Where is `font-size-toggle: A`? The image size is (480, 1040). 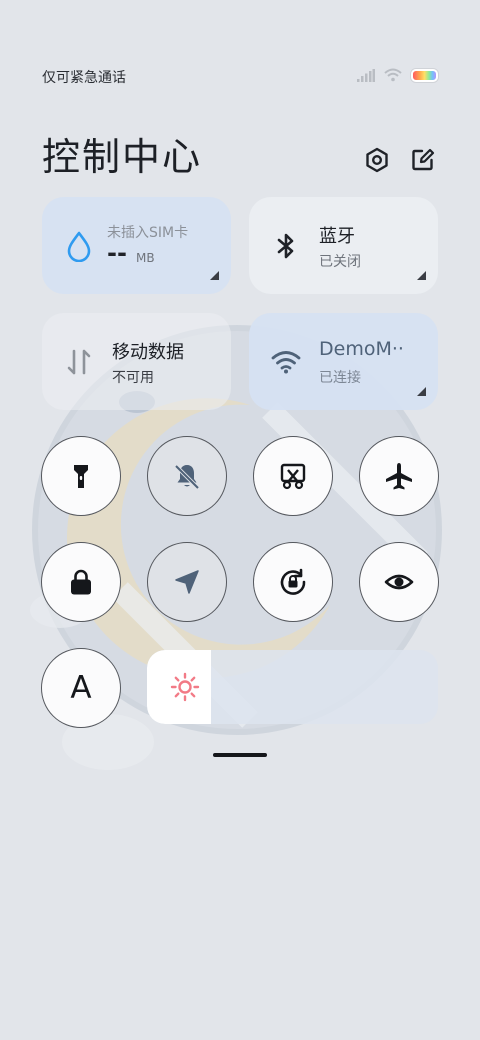
font-size-toggle: A is located at coordinates (81, 688).